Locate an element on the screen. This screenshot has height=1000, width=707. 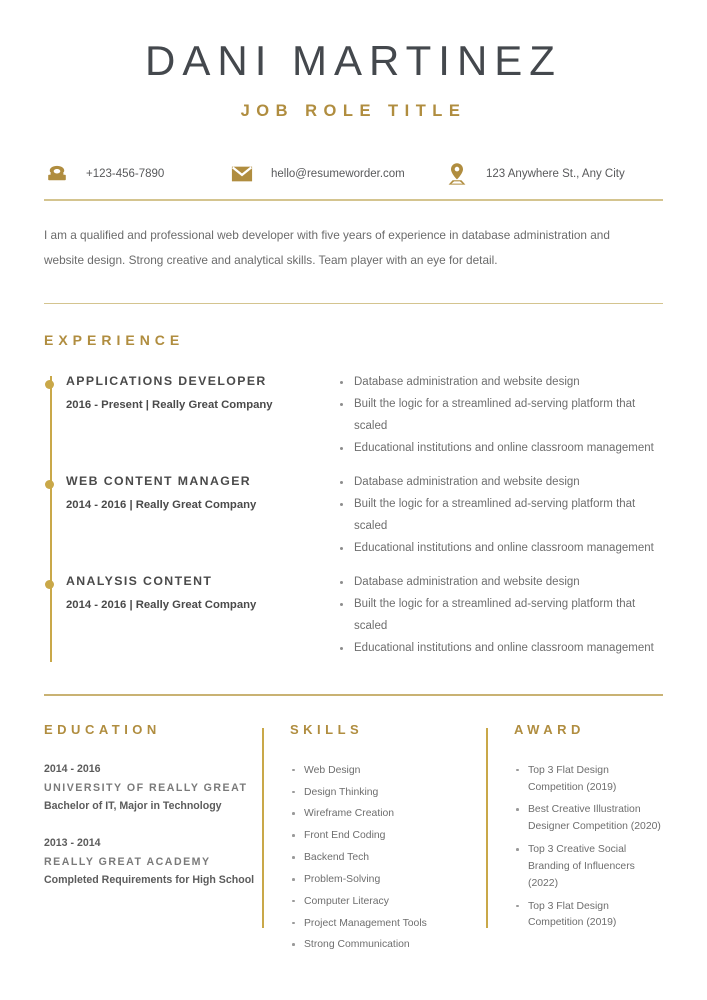
list-item: Backend Tech is located at coordinates (388, 858).